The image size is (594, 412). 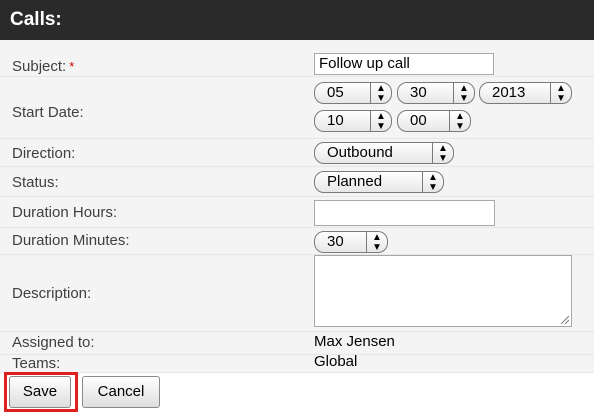 I want to click on start-minute-value: 00, so click(x=418, y=120).